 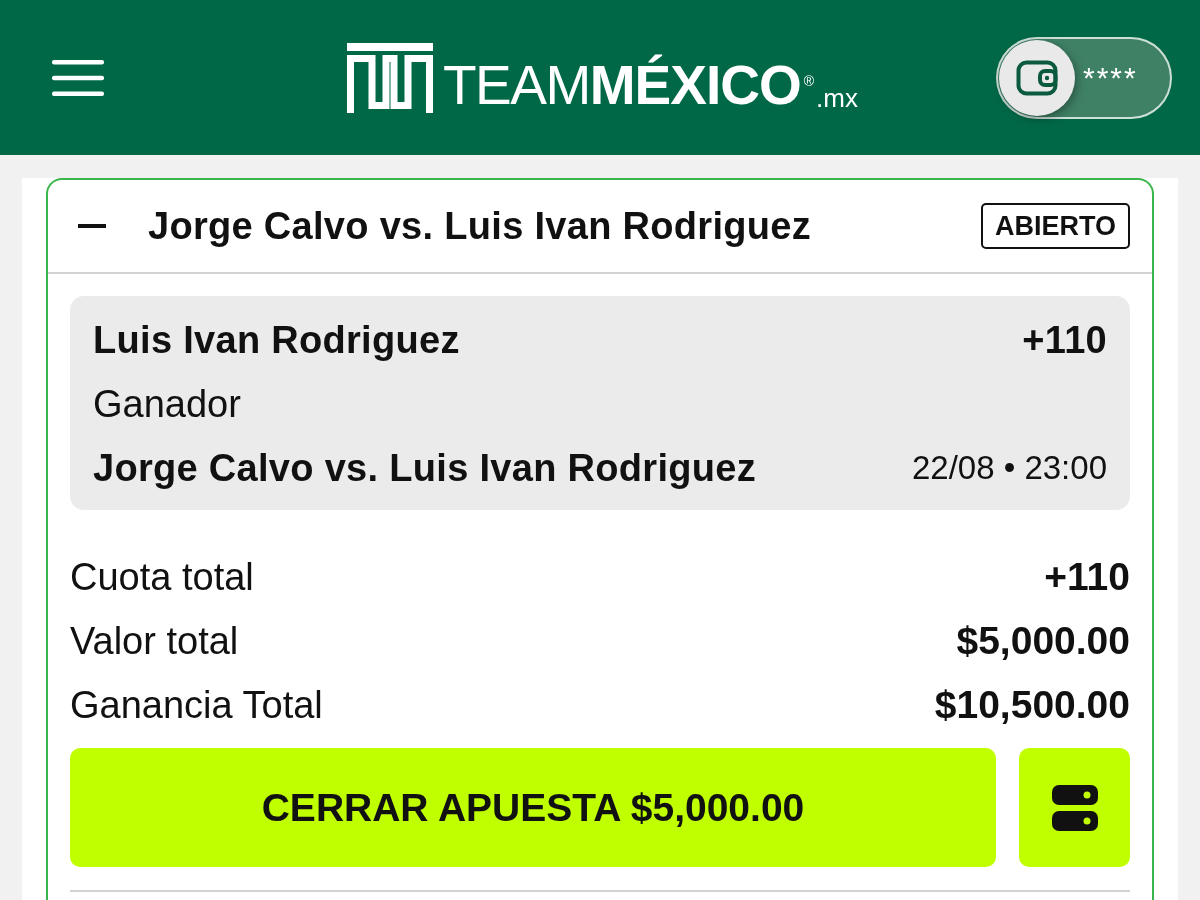 What do you see at coordinates (1032, 705) in the screenshot?
I see `summary-value: $10,500.00` at bounding box center [1032, 705].